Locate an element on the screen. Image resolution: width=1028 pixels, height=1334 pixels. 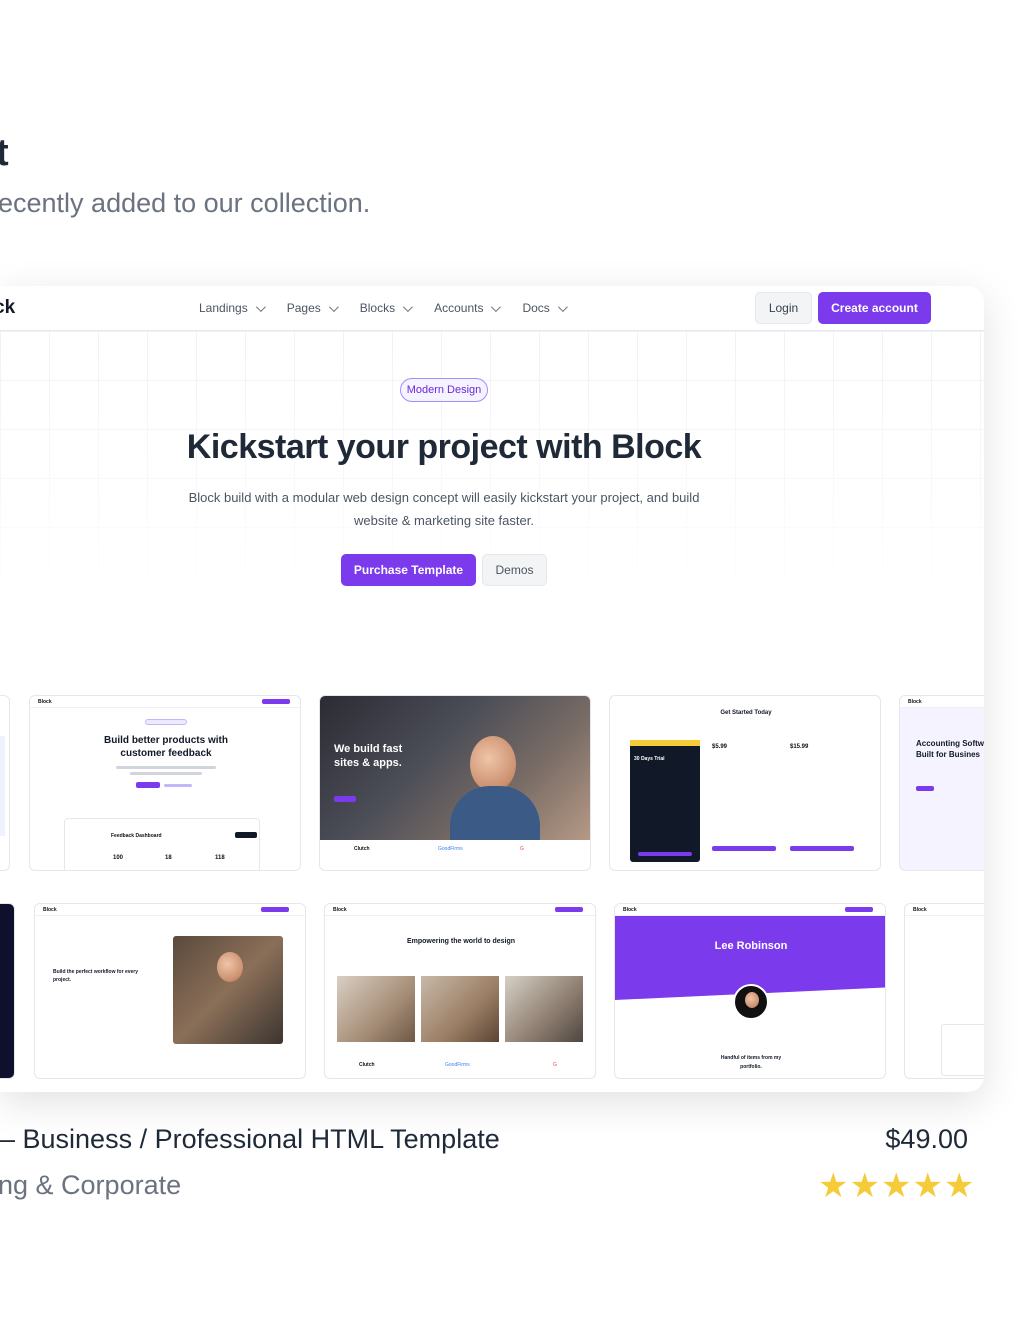
purchase-template-button: Purchase Template is located at coordinates (408, 570).